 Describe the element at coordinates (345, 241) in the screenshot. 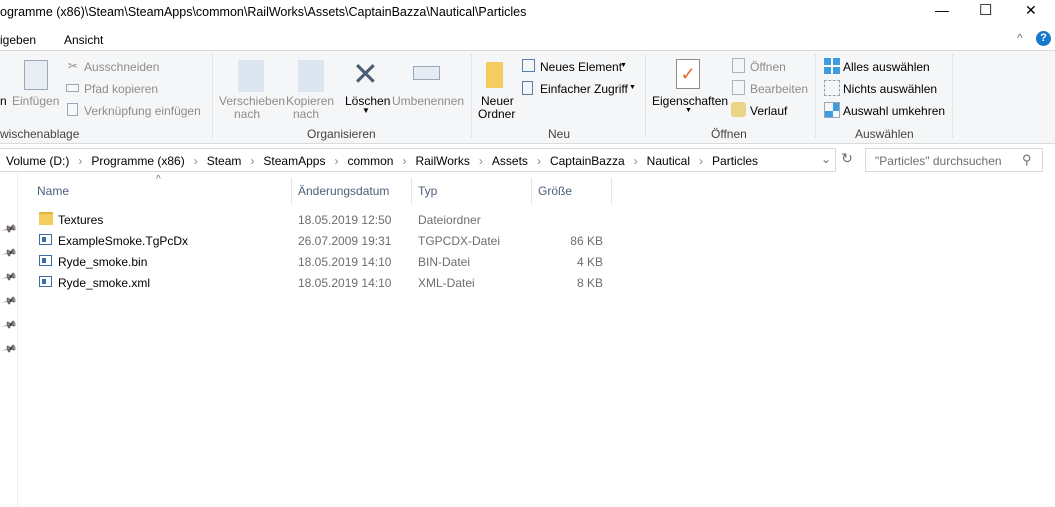

I see `file-date: 26.07.2009 19:31` at that location.